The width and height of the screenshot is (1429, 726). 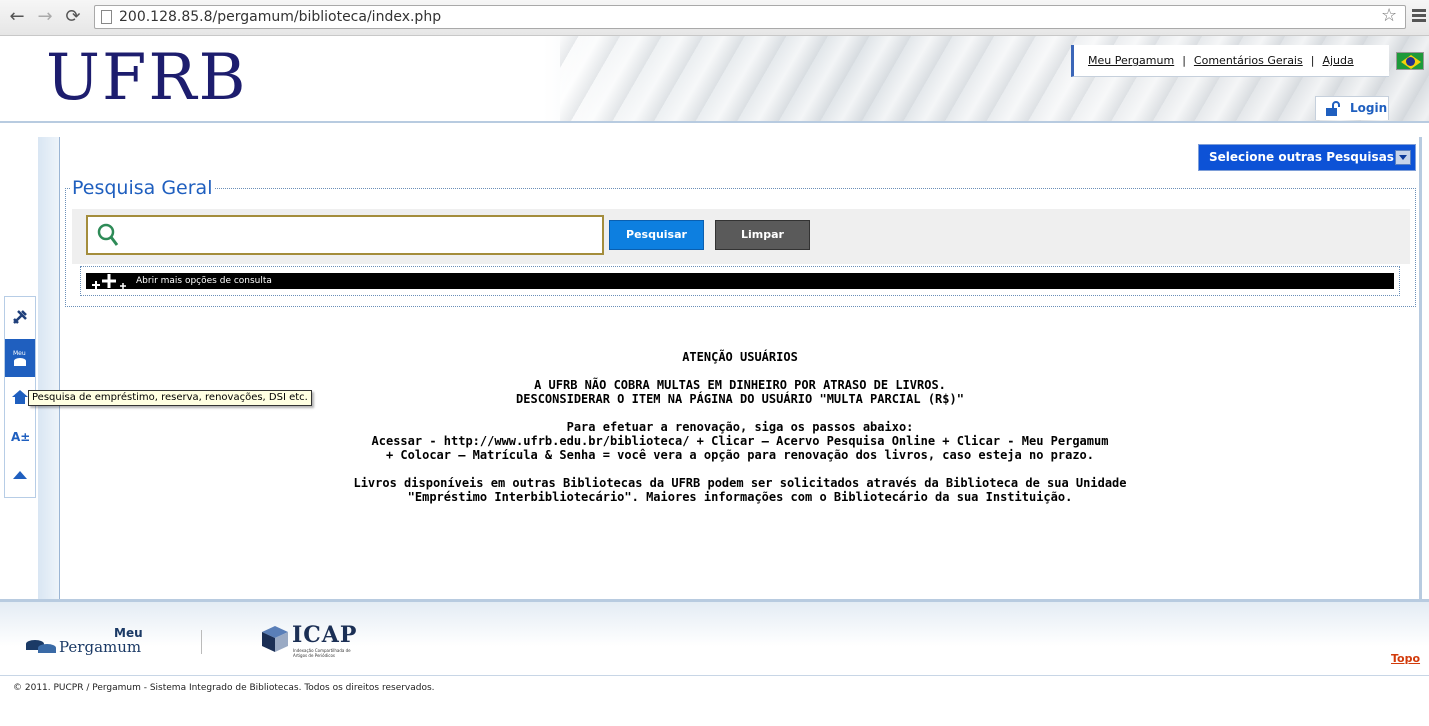 What do you see at coordinates (1405, 658) in the screenshot?
I see `topo-link: Topo` at bounding box center [1405, 658].